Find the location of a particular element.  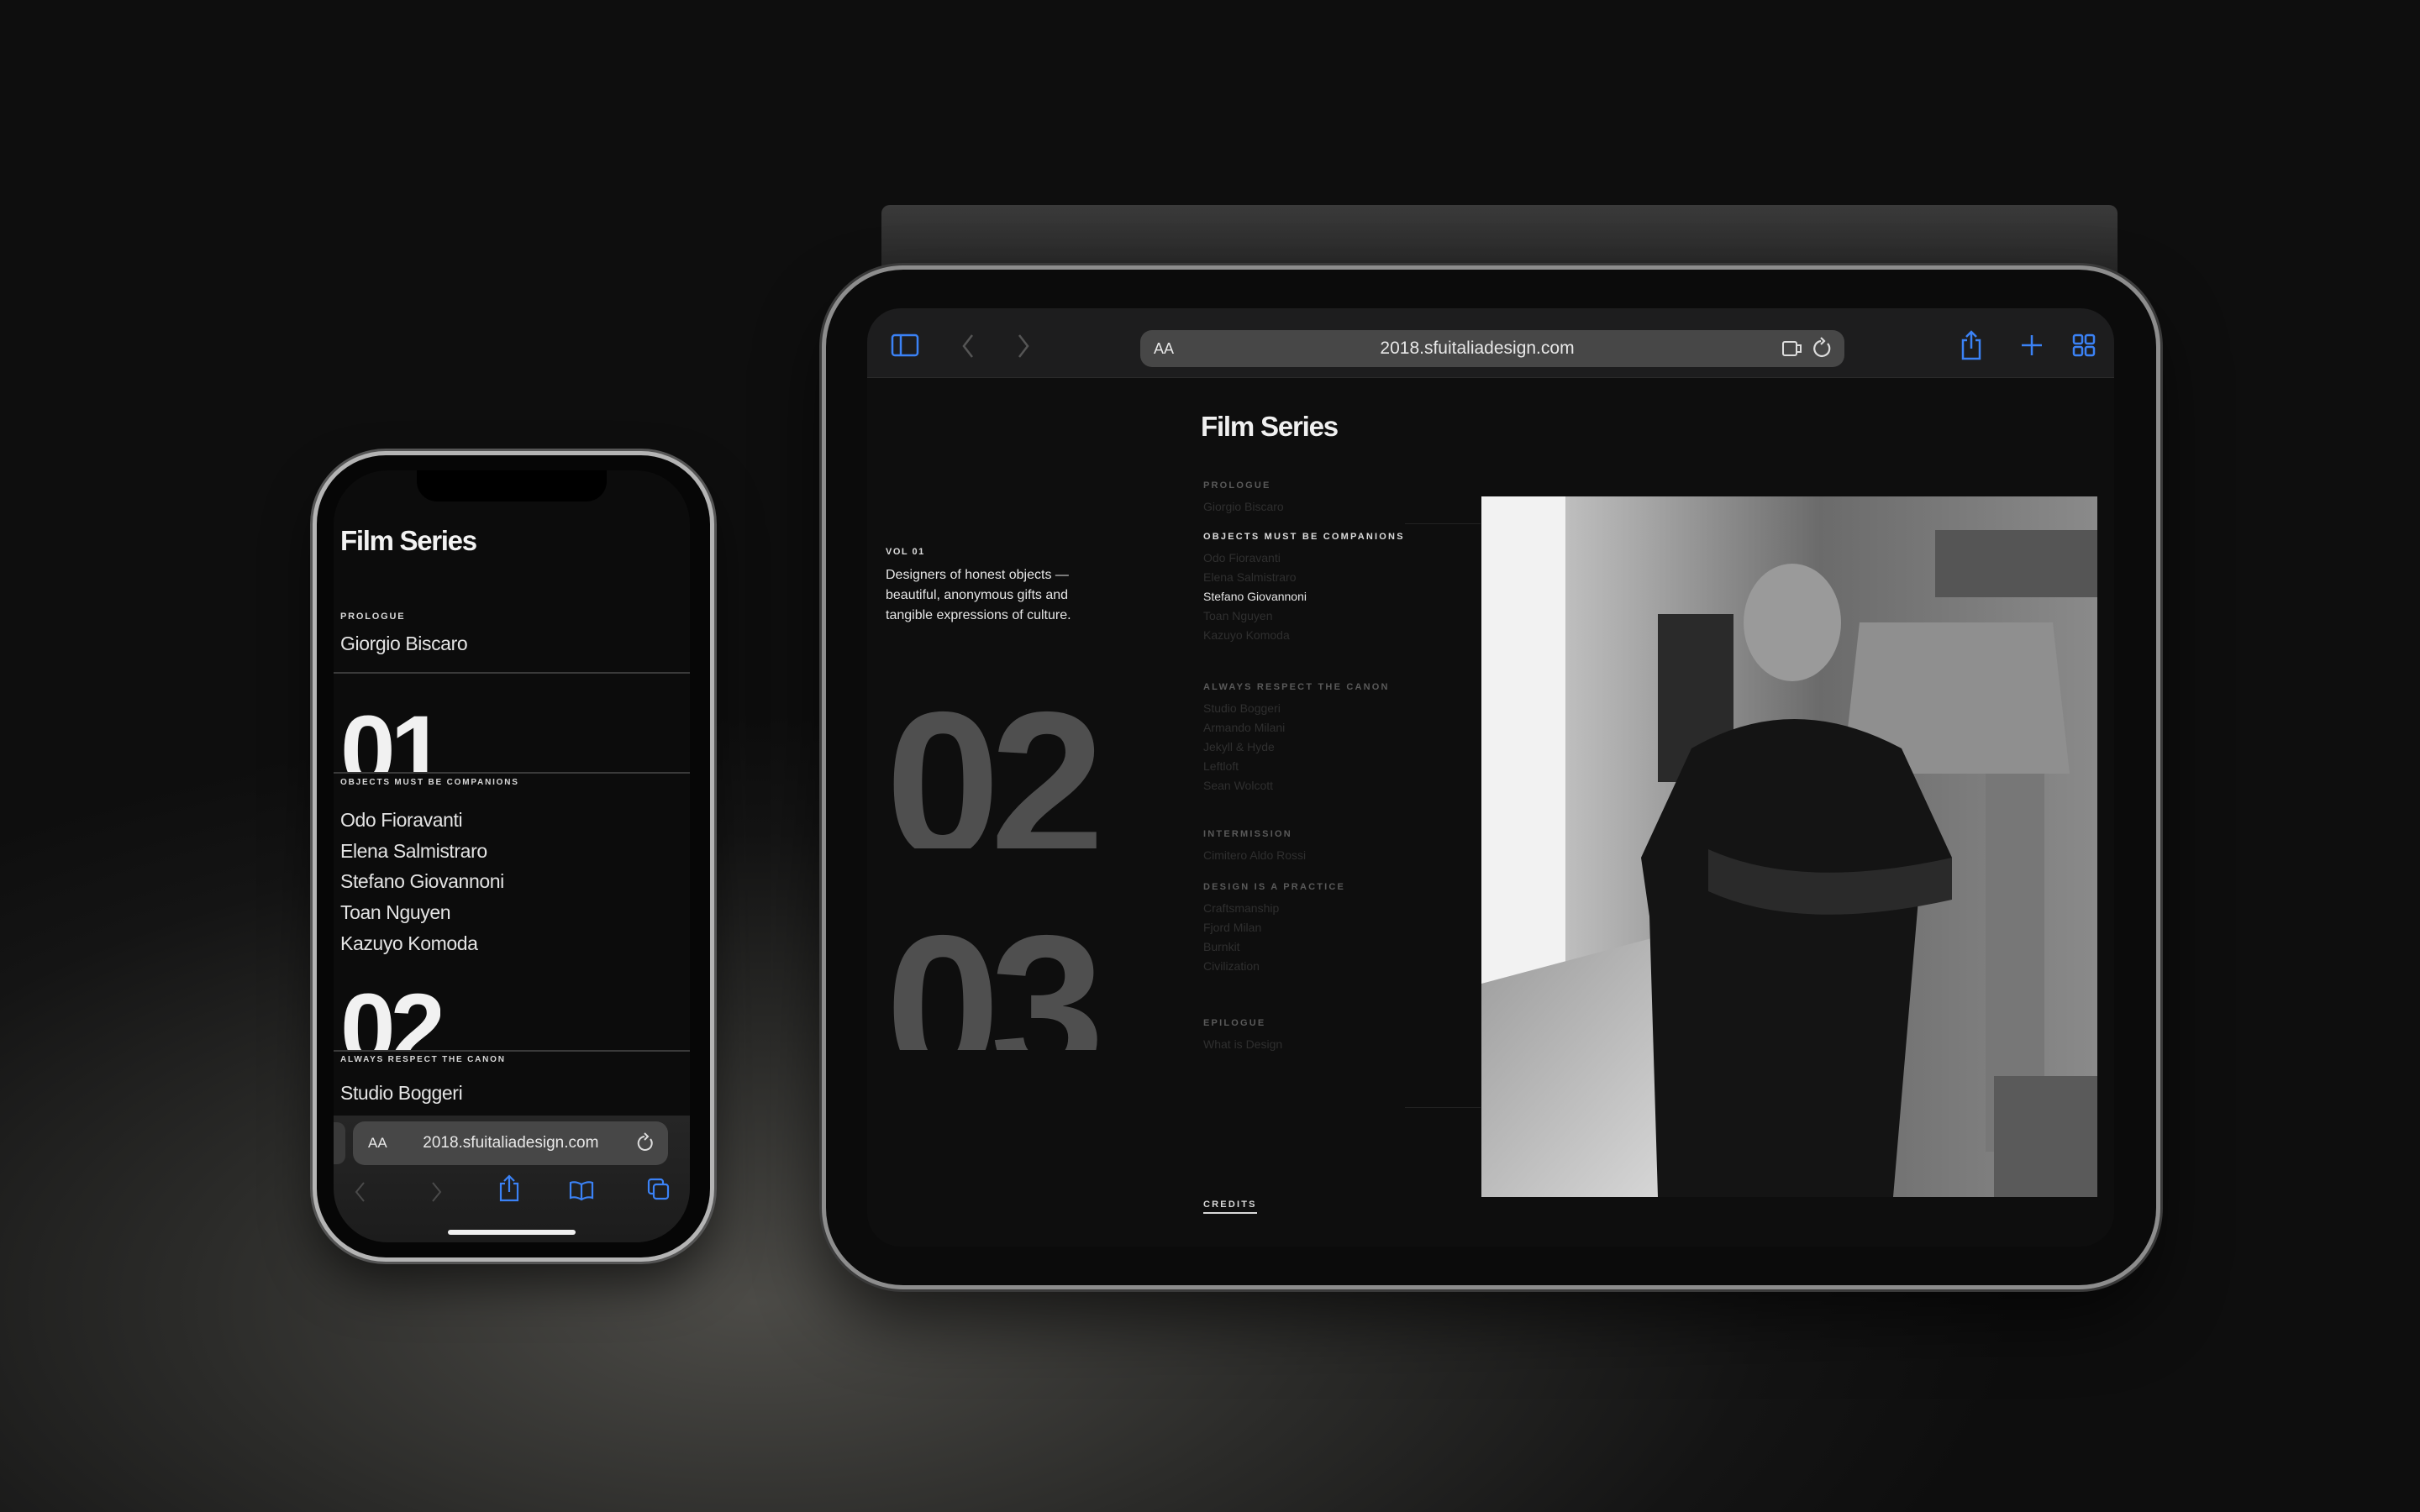

nav-item: Craftsmanship is located at coordinates (1329, 908).